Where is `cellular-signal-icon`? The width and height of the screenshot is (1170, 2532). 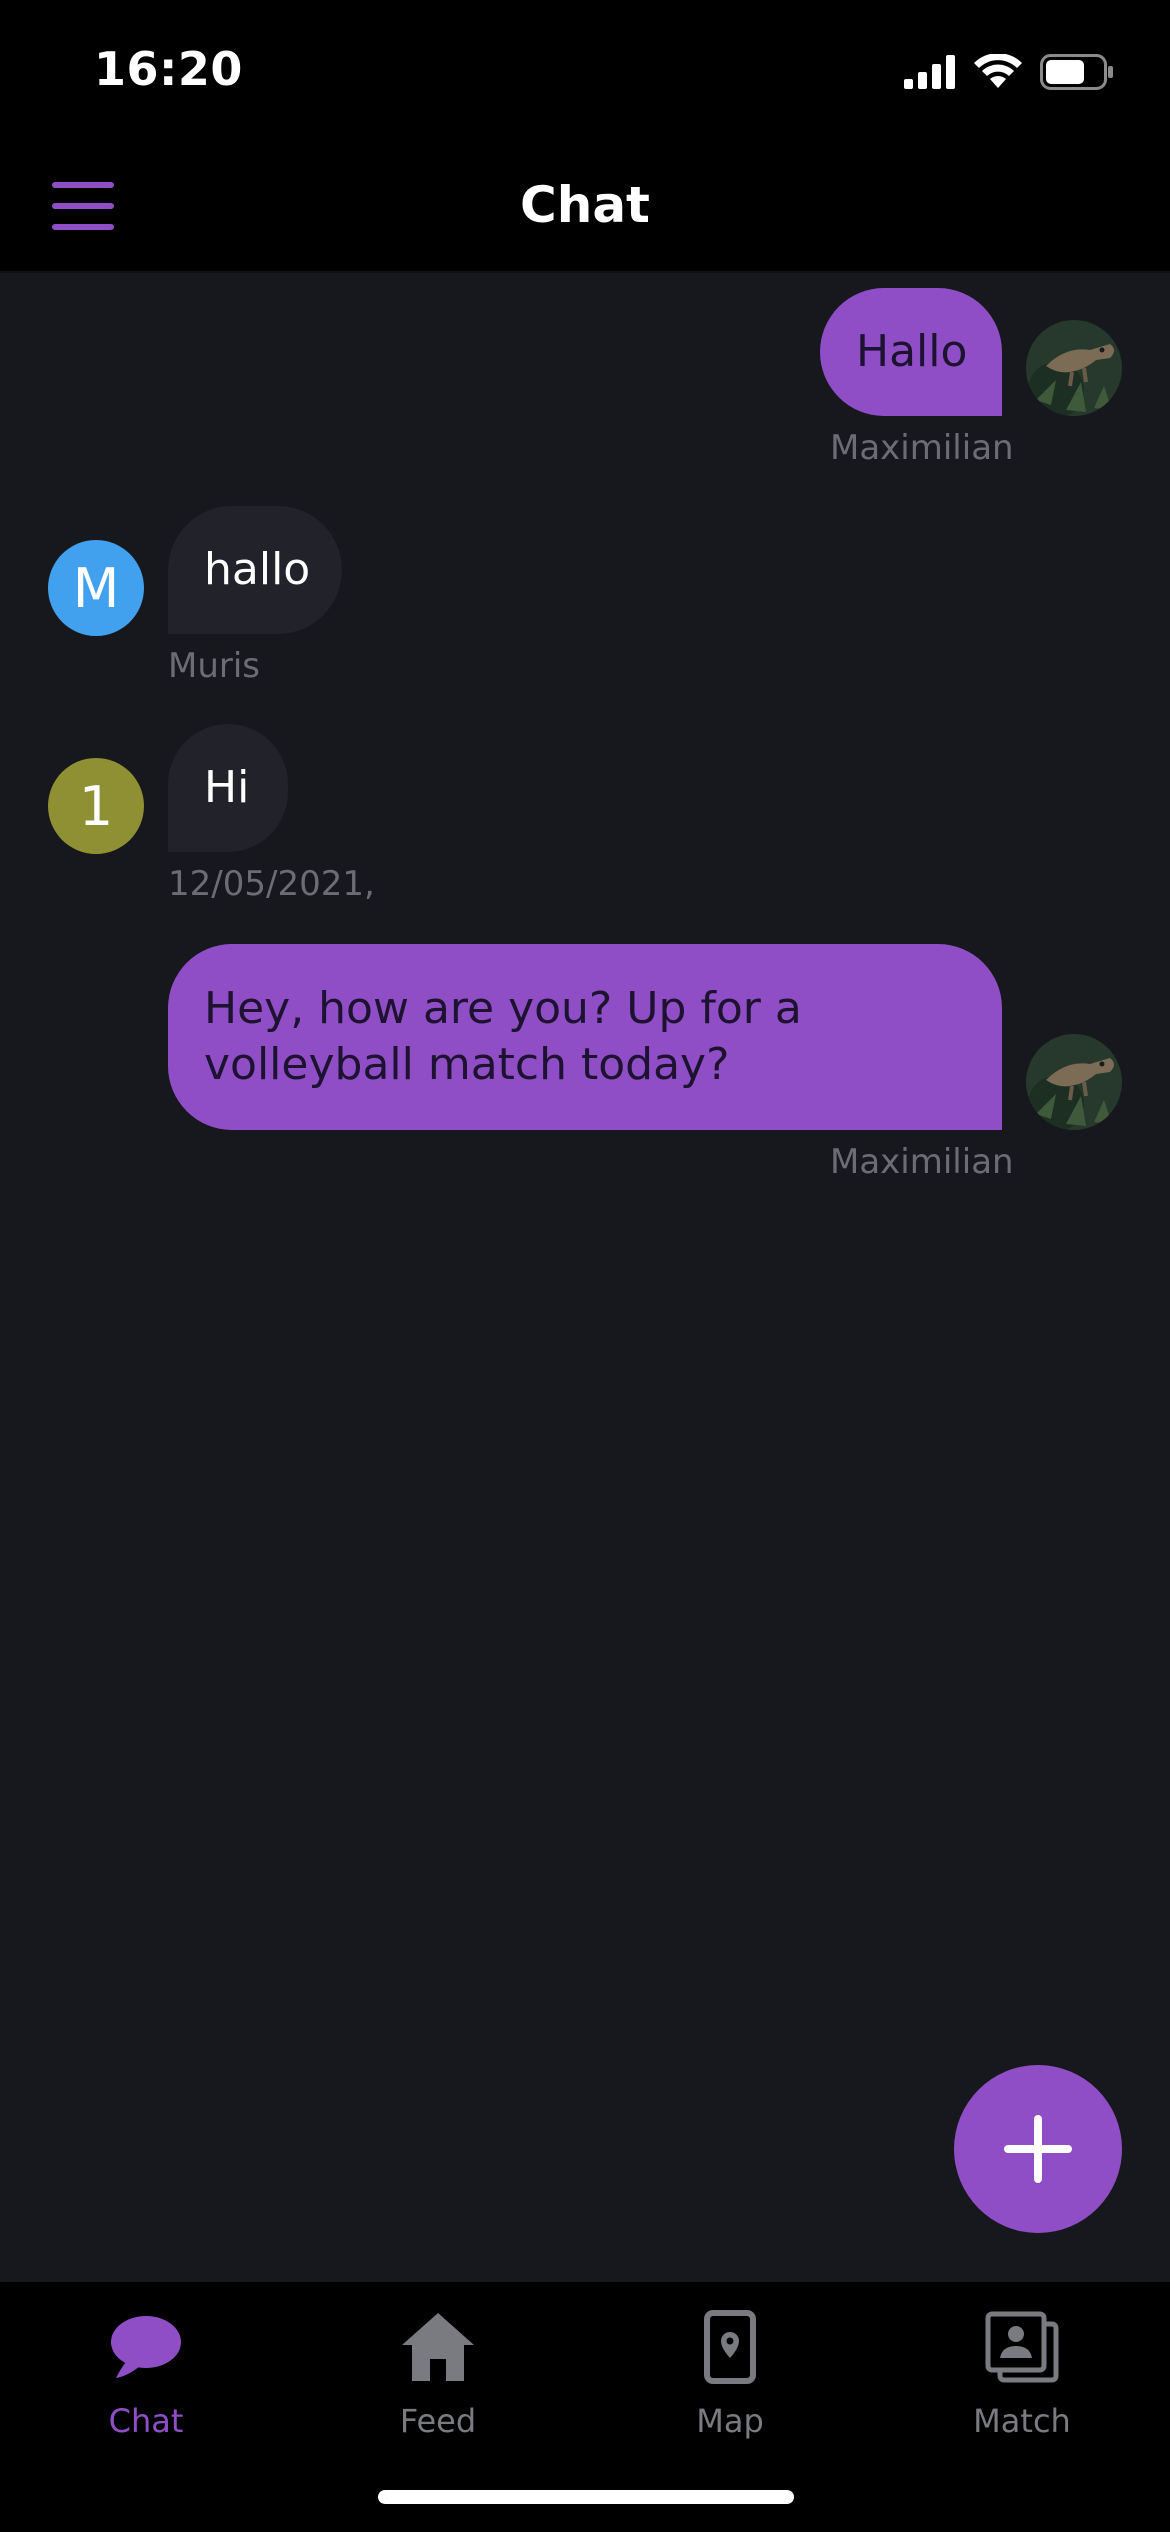 cellular-signal-icon is located at coordinates (929, 72).